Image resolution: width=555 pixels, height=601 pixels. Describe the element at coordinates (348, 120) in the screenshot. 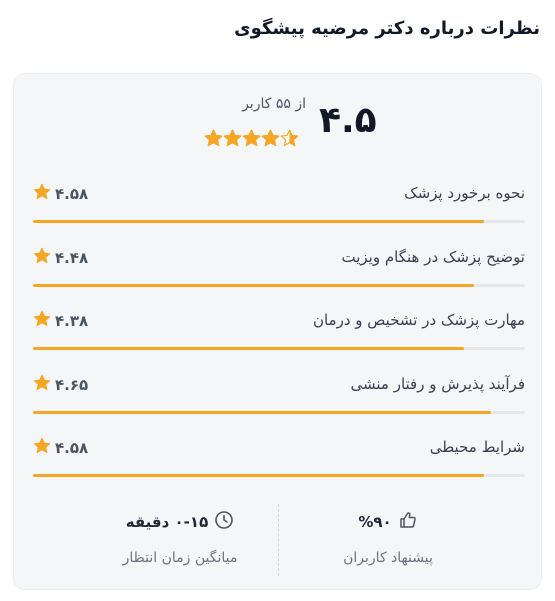

I see `overall-score: ۴.۵` at that location.